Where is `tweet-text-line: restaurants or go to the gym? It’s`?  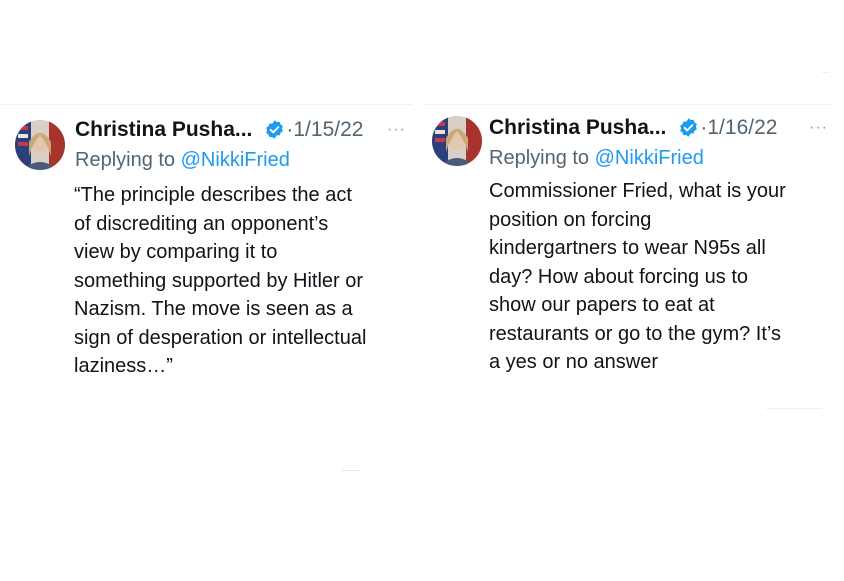
tweet-text-line: restaurants or go to the gym? It’s is located at coordinates (635, 333).